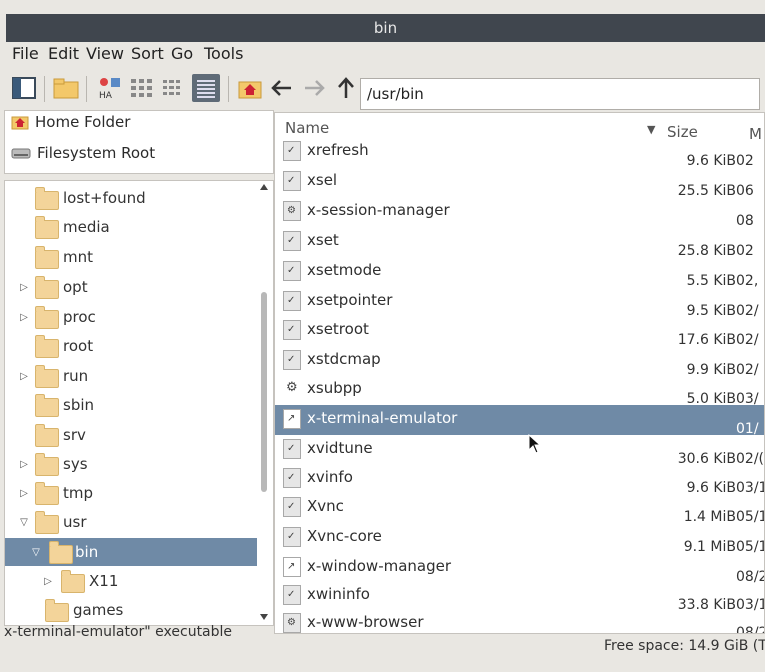 Image resolution: width=765 pixels, height=672 pixels. What do you see at coordinates (131, 346) in the screenshot?
I see `tree-item-root: root` at bounding box center [131, 346].